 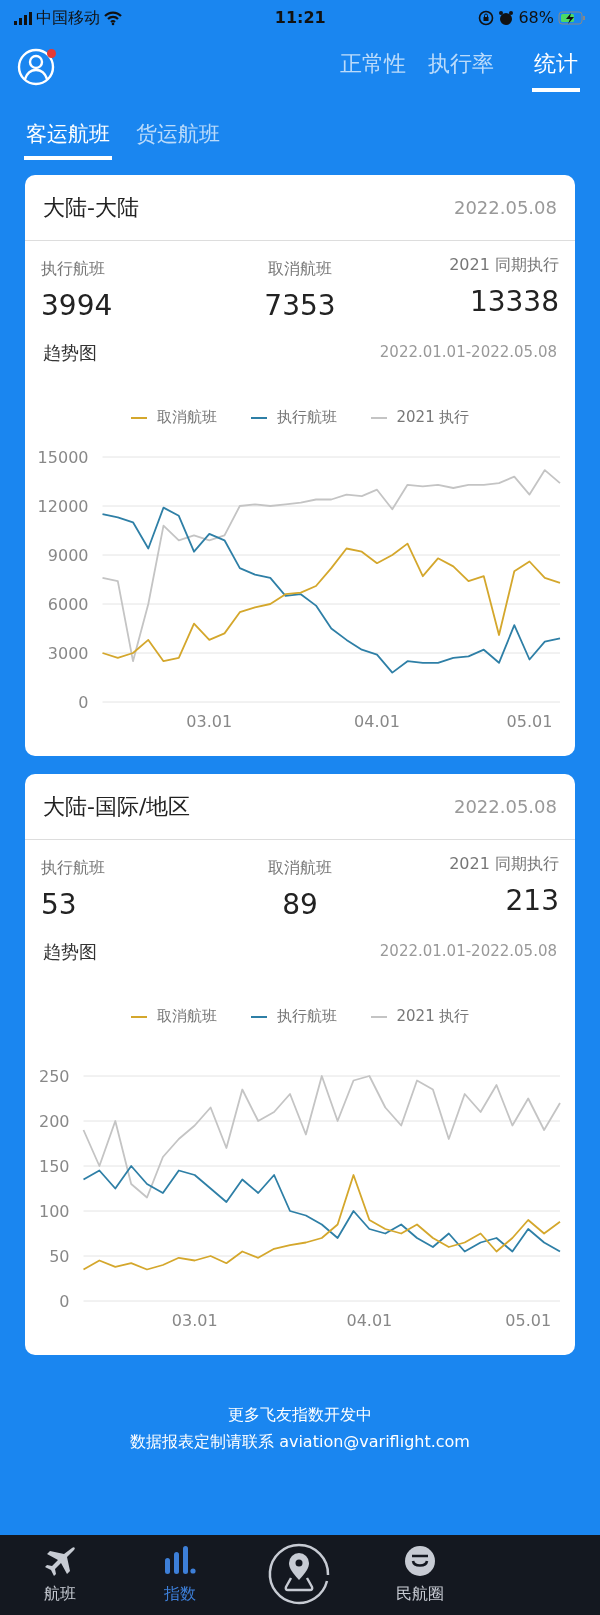 What do you see at coordinates (68, 137) in the screenshot?
I see `category-tab: 客运航班` at bounding box center [68, 137].